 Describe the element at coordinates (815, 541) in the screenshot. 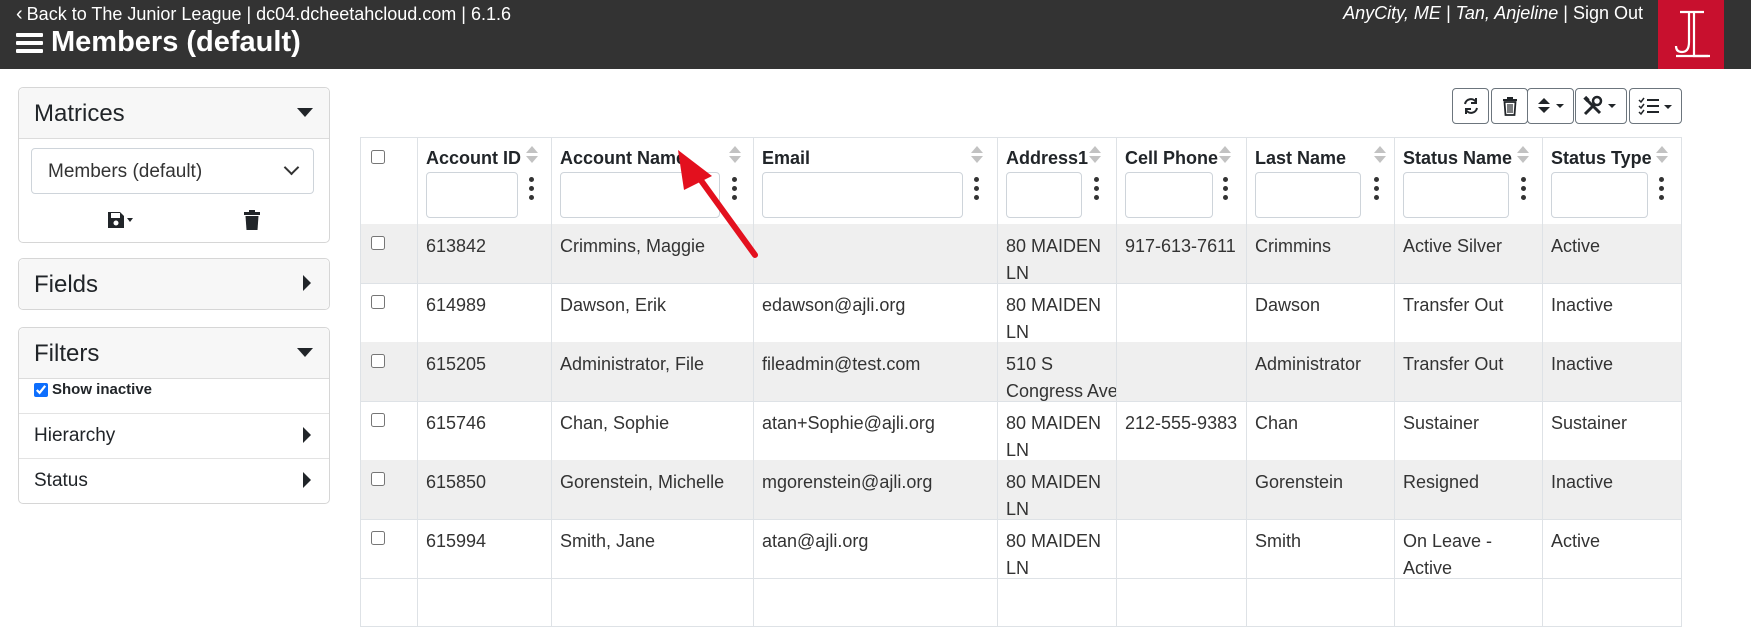

I see `cell-email: atan@ajli.org` at that location.